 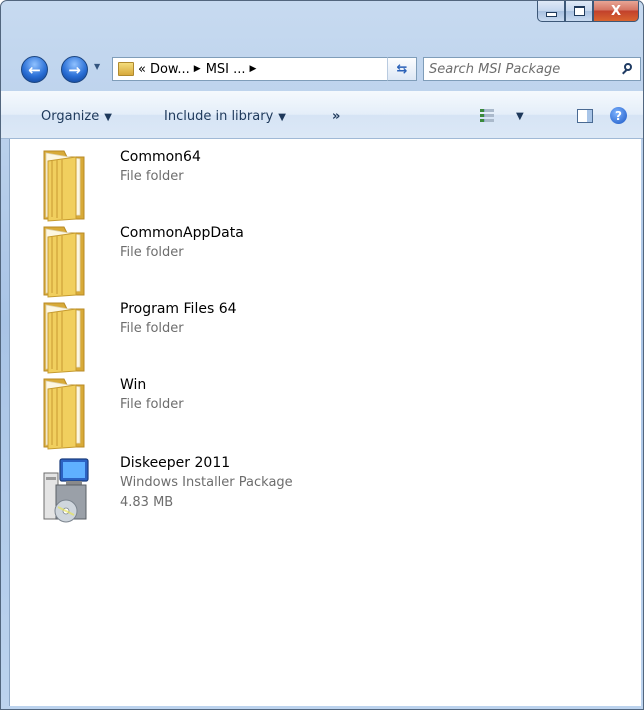 I want to click on back-arrow-icon: ←, so click(x=34, y=69).